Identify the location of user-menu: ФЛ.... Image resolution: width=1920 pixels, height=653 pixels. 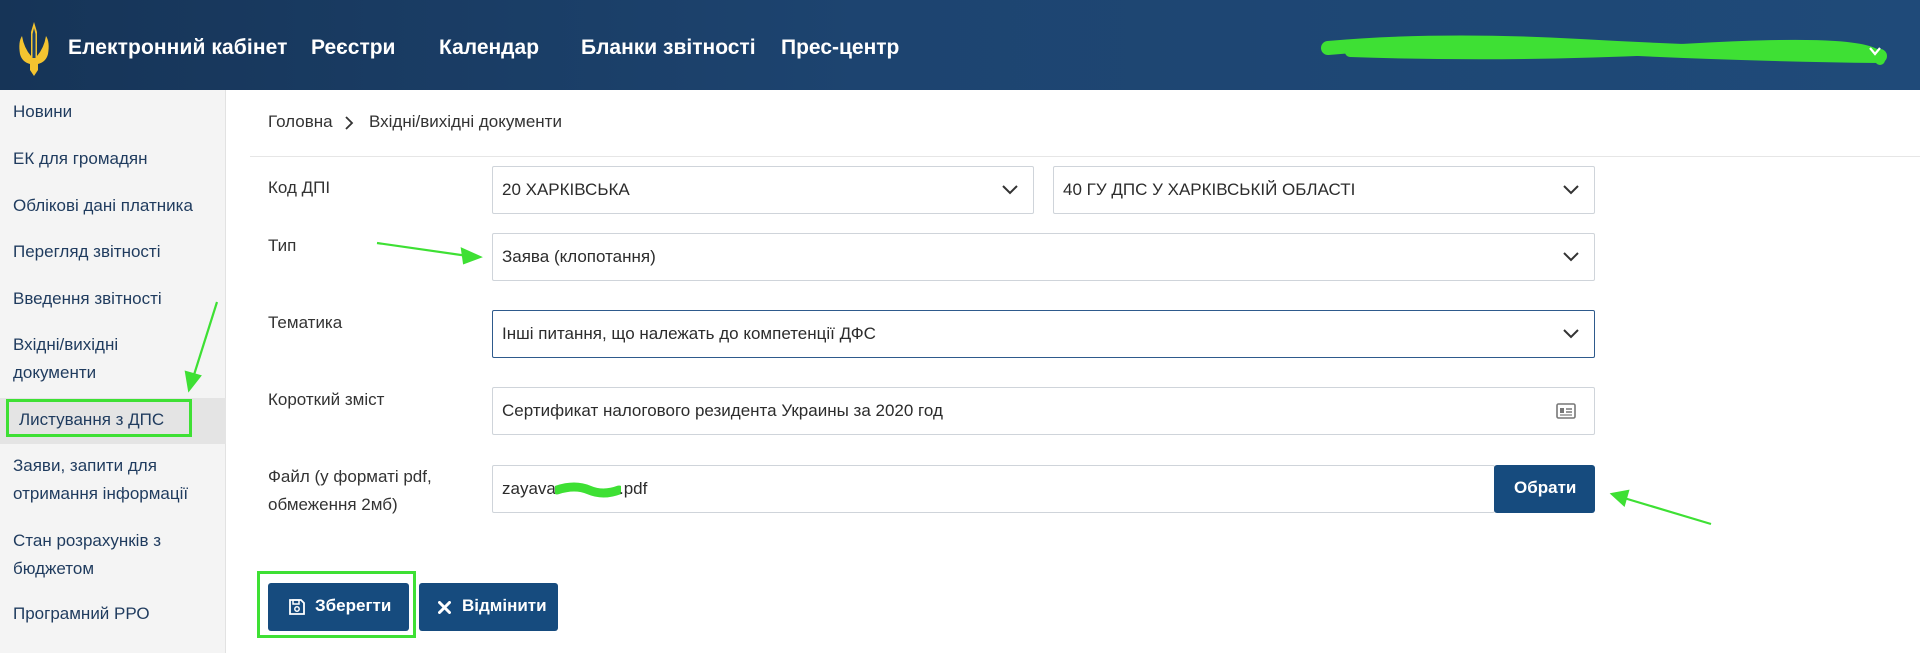
(1610, 50).